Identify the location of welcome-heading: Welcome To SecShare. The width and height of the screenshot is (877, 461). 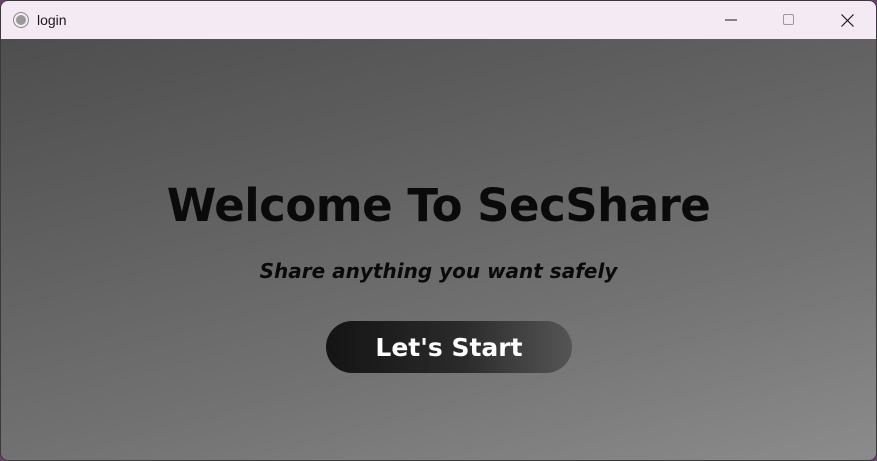
(438, 205).